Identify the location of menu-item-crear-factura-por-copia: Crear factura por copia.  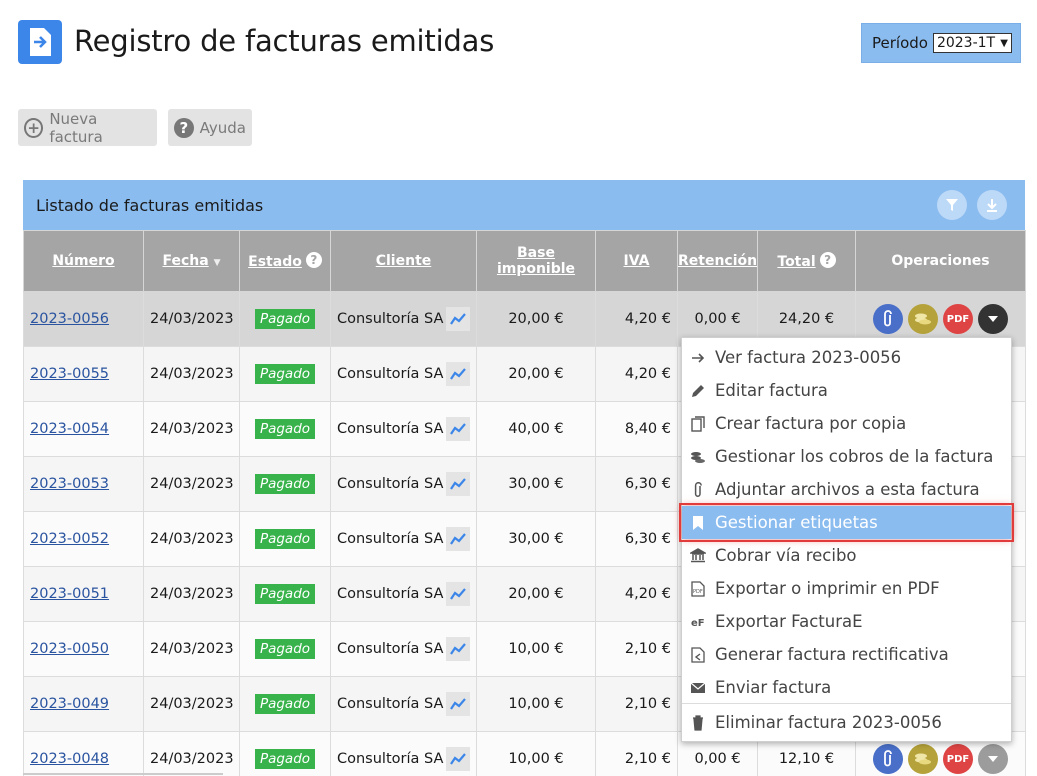
(846, 423).